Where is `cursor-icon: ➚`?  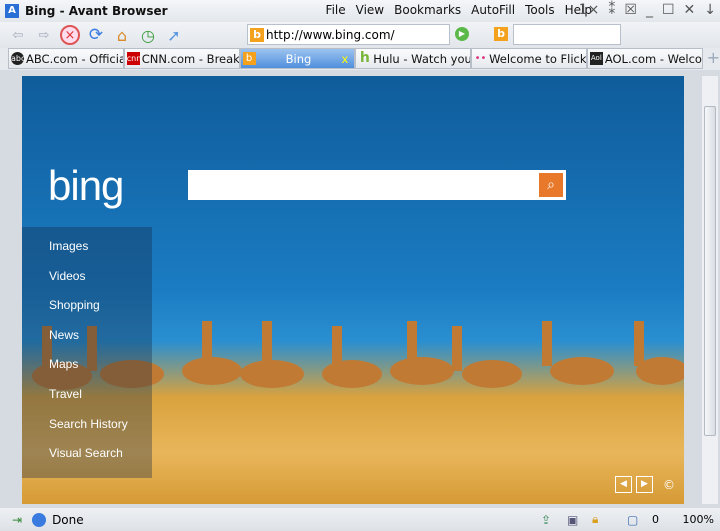
cursor-icon: ➚ is located at coordinates (174, 35).